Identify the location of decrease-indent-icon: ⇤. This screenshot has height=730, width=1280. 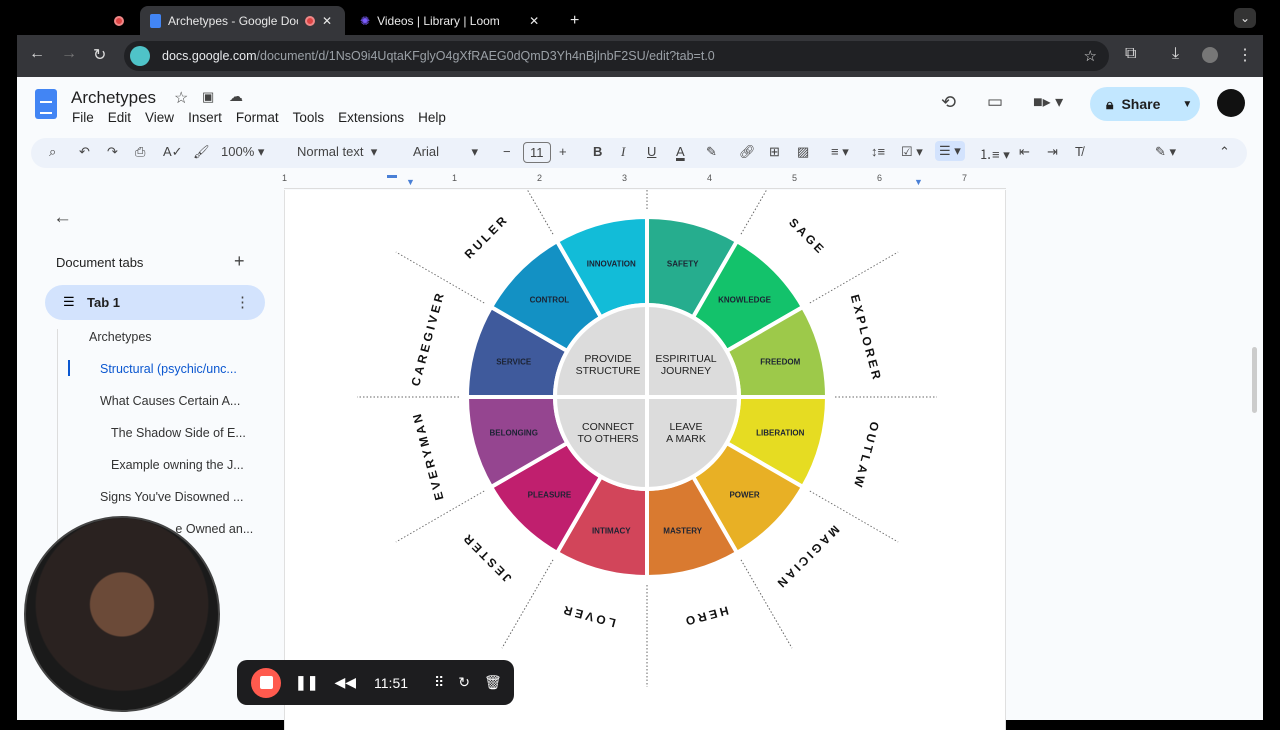
(1024, 152).